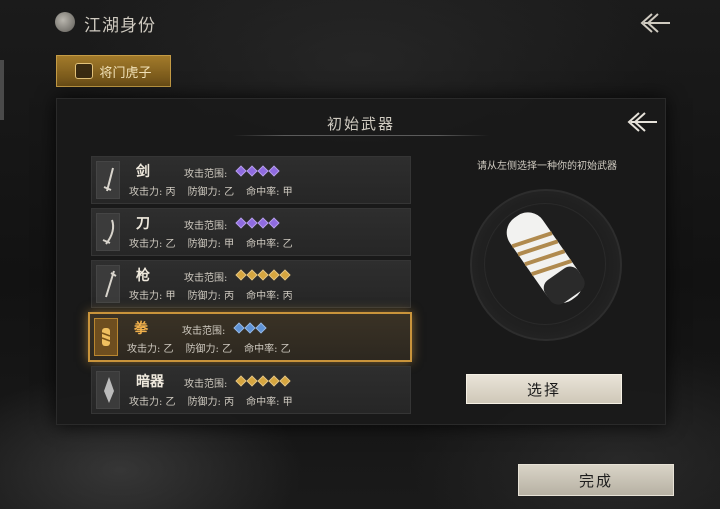 This screenshot has height=509, width=720. What do you see at coordinates (125, 73) in the screenshot?
I see `tab-label: 将门虎子` at bounding box center [125, 73].